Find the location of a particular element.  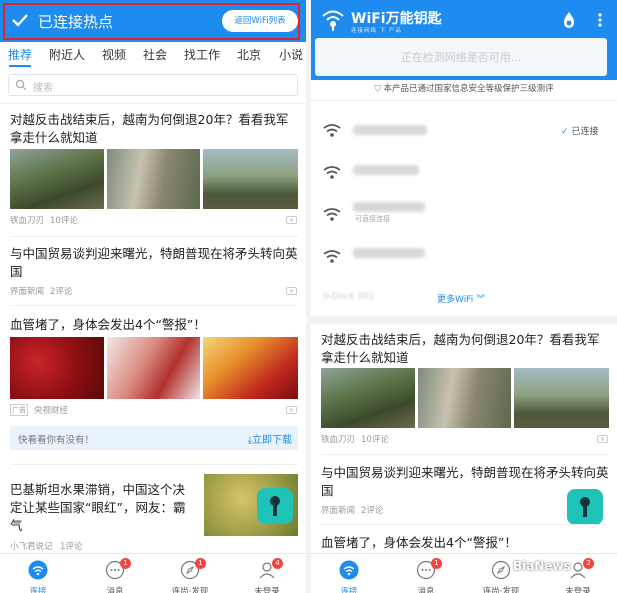

wifi-network-row: 可直接连接 is located at coordinates (466, 217).